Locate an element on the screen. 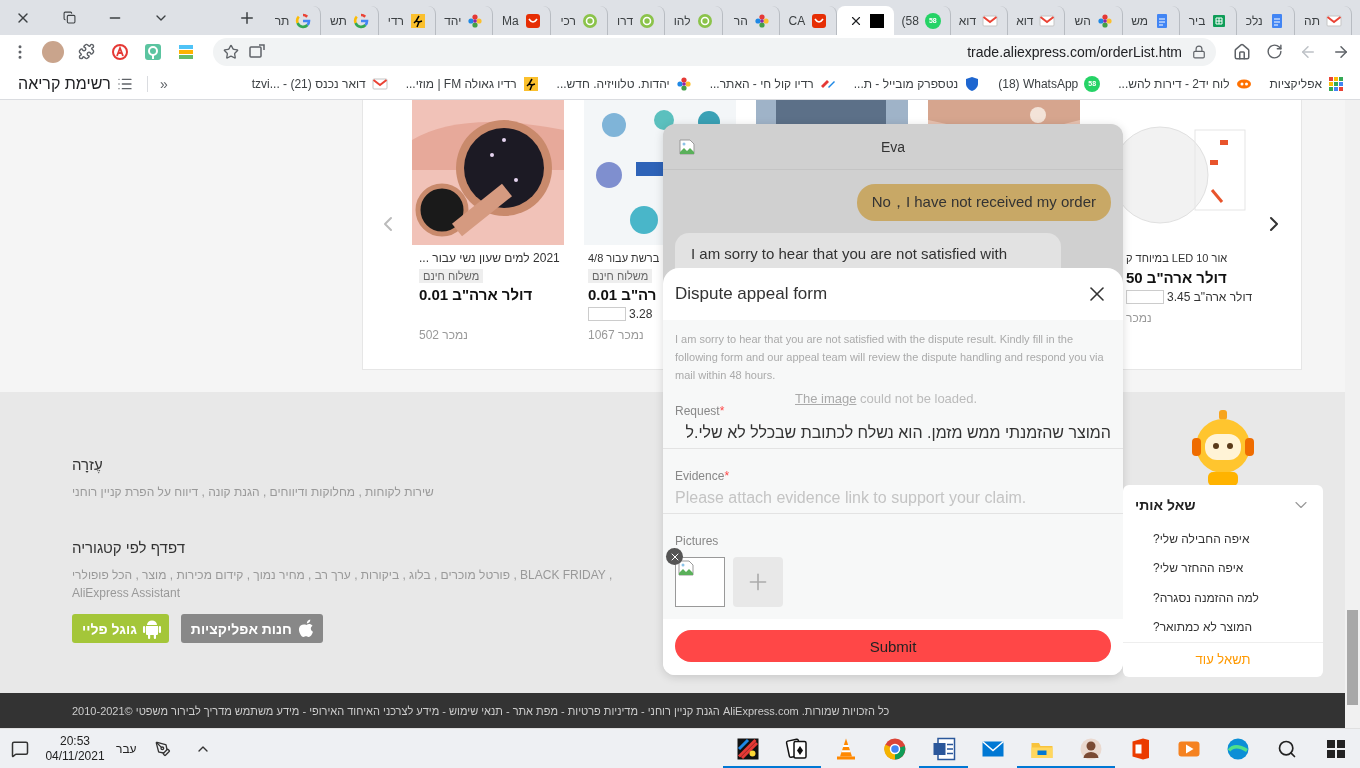 The height and width of the screenshot is (768, 1360). apple-icon is located at coordinates (306, 628).